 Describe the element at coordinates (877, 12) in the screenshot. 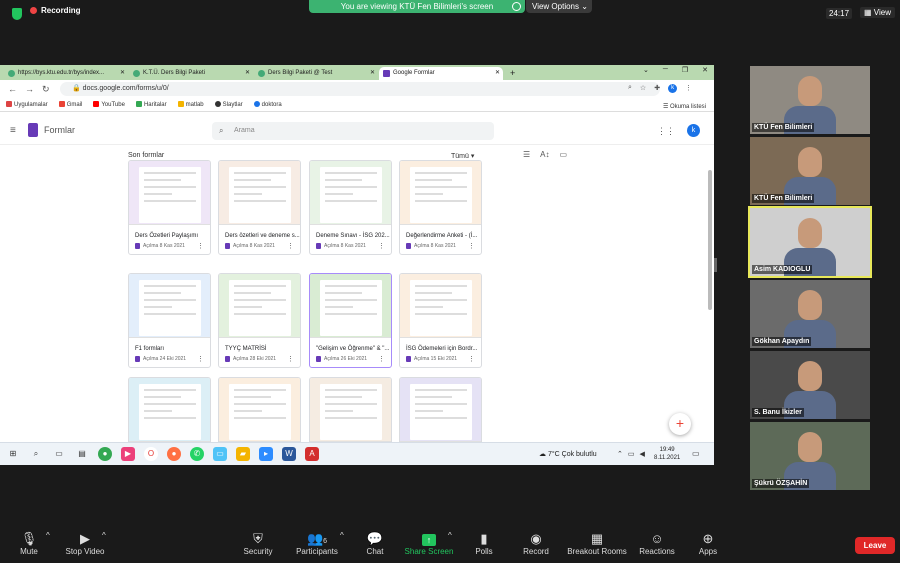

I see `view-button: ▦ View` at that location.